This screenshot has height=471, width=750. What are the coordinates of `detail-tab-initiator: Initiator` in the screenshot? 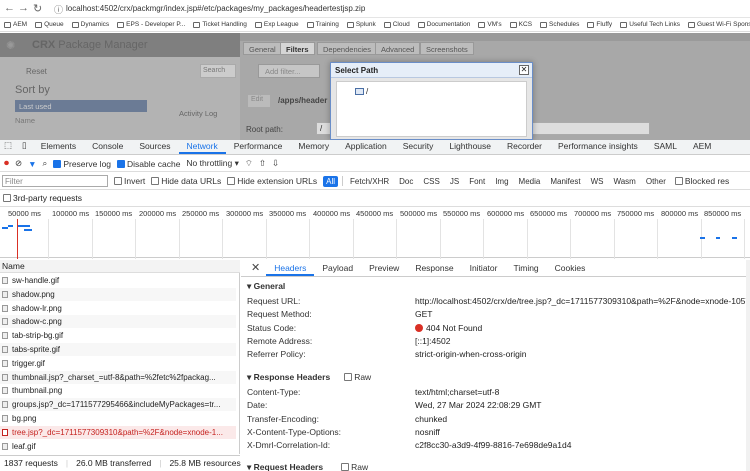 It's located at (484, 269).